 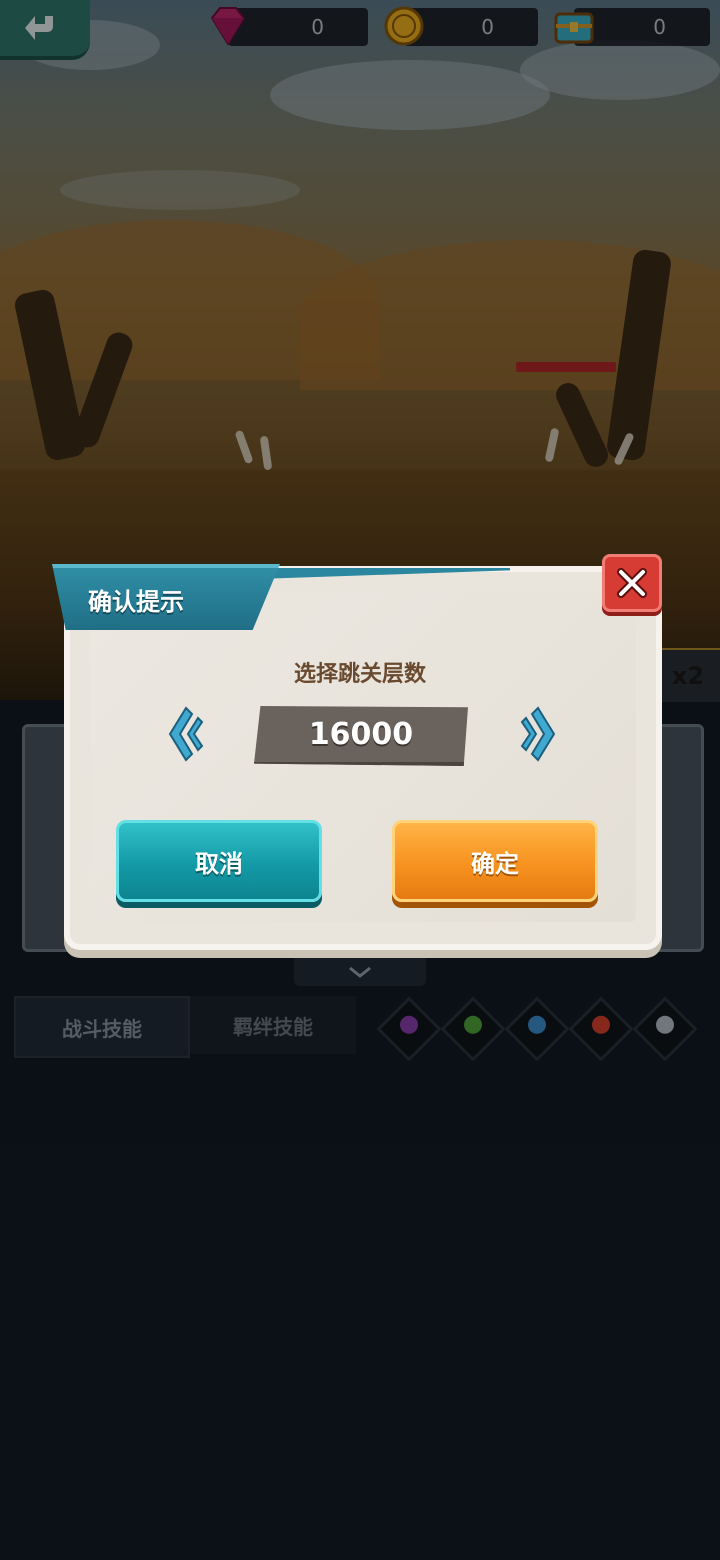 I want to click on close-button, so click(x=632, y=583).